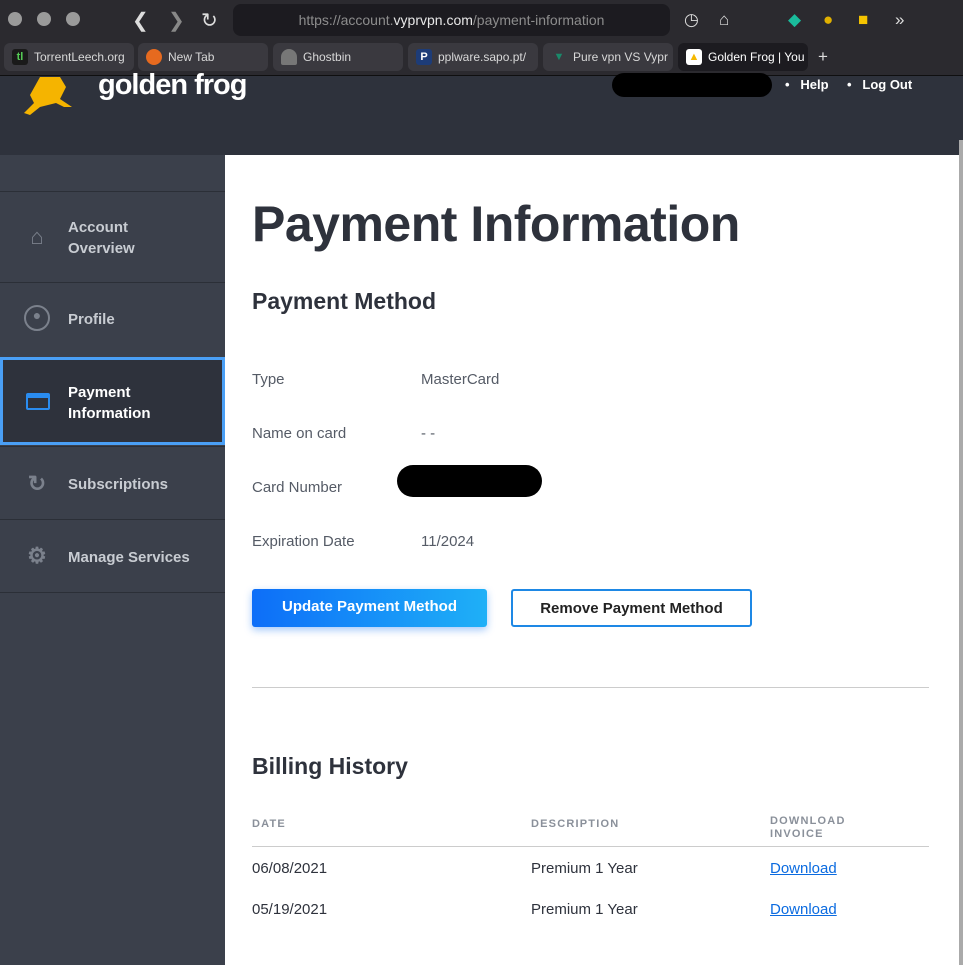 Image resolution: width=963 pixels, height=965 pixels. What do you see at coordinates (154, 57) in the screenshot?
I see `firefox-favicon` at bounding box center [154, 57].